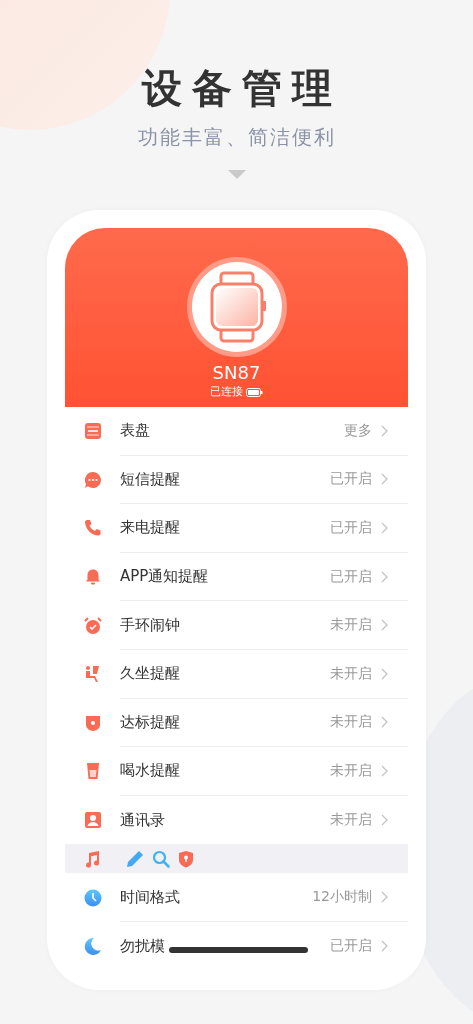 The height and width of the screenshot is (1024, 473). What do you see at coordinates (236, 480) in the screenshot?
I see `settings-row: 短信提醒 已开启` at bounding box center [236, 480].